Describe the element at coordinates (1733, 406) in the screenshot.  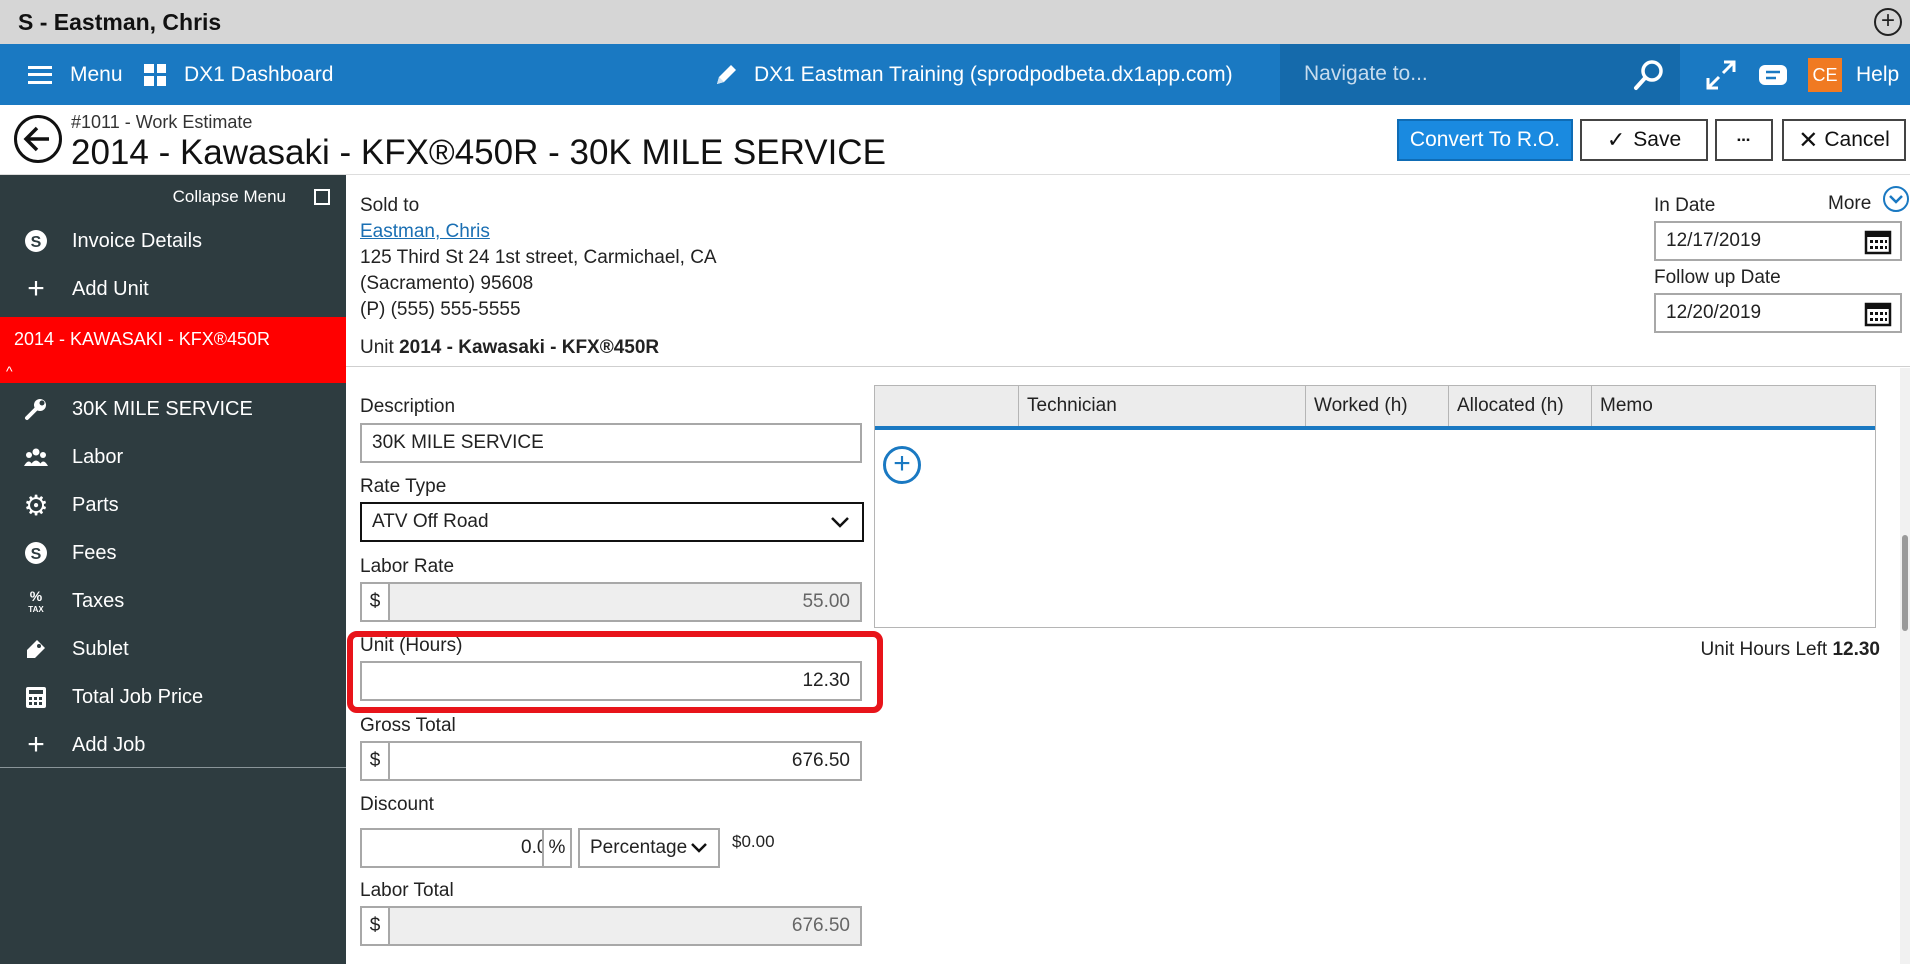
I see `column-header-memo: Memo` at that location.